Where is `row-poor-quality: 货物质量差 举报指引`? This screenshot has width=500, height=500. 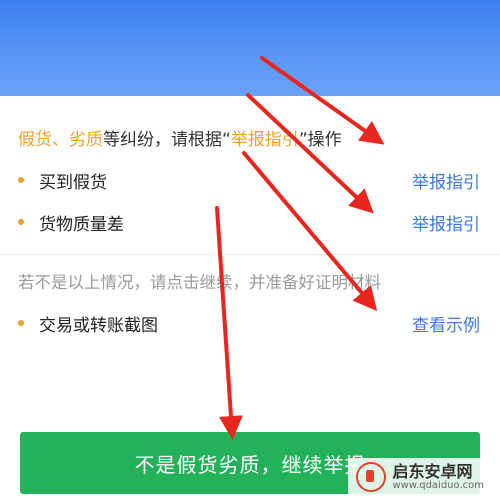 row-poor-quality: 货物质量差 举报指引 is located at coordinates (249, 222).